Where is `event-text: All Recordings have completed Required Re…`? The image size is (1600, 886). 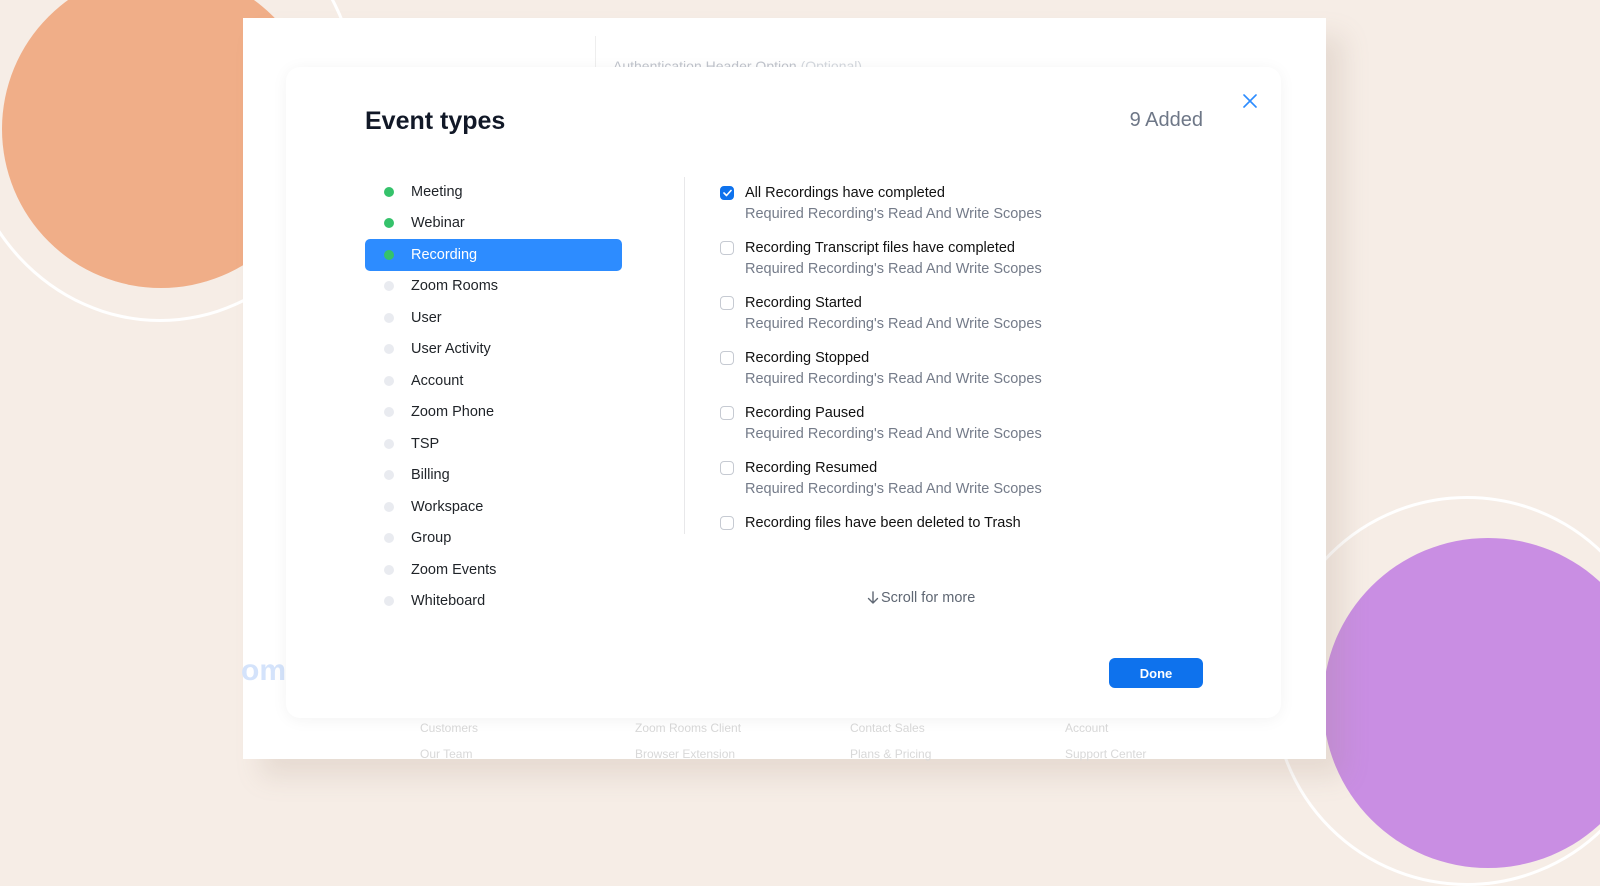
event-text: All Recordings have completed Required Re… is located at coordinates (893, 212).